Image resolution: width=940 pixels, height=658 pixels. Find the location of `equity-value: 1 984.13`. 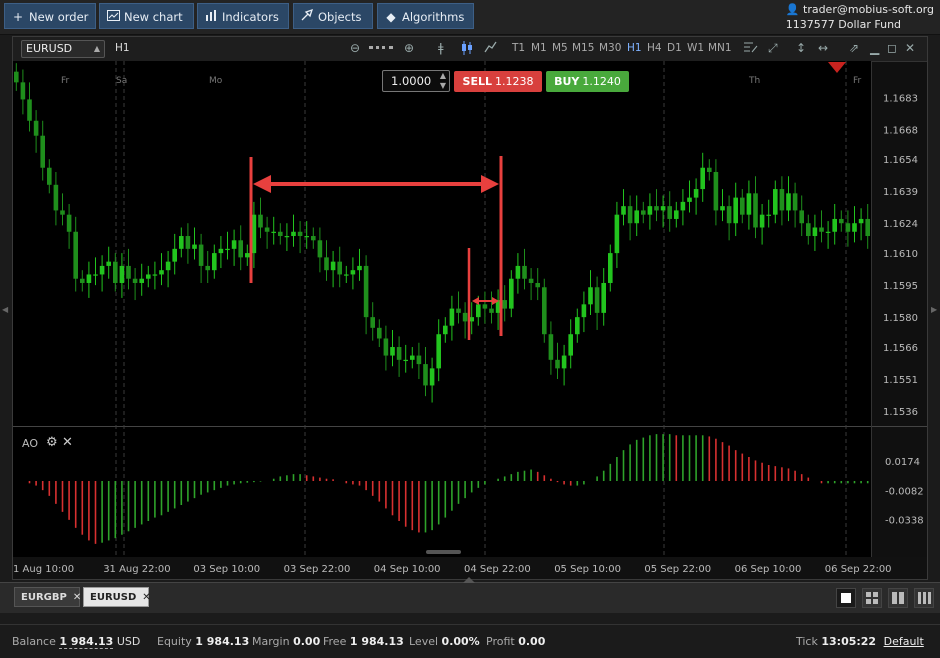

equity-value: 1 984.13 is located at coordinates (222, 641).